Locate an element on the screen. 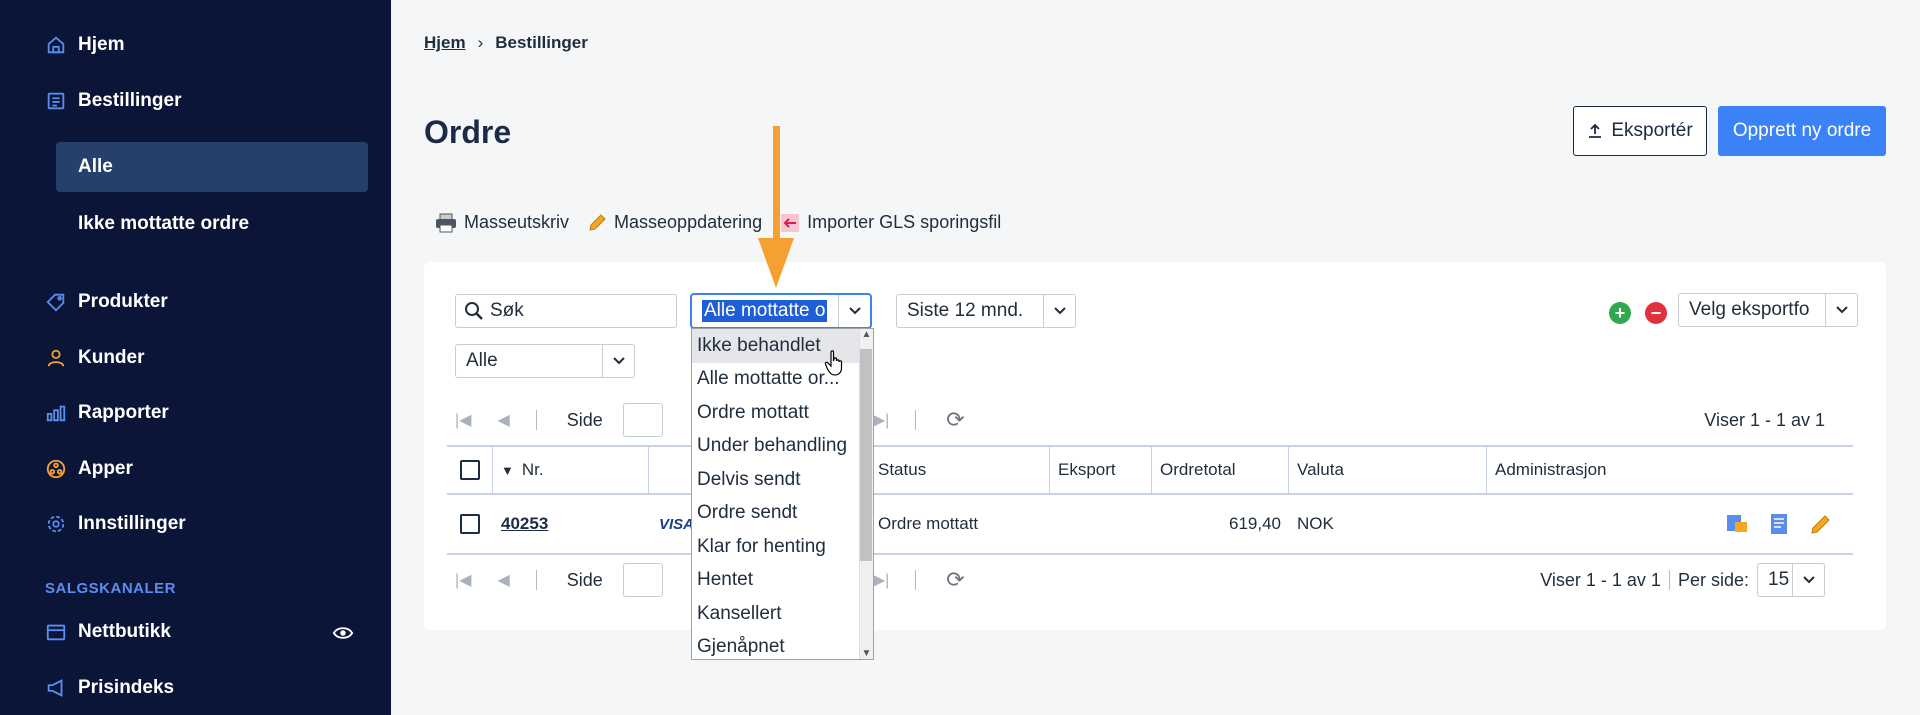 This screenshot has height=715, width=1920. period-filter-select: Siste 12 mnd. is located at coordinates (986, 311).